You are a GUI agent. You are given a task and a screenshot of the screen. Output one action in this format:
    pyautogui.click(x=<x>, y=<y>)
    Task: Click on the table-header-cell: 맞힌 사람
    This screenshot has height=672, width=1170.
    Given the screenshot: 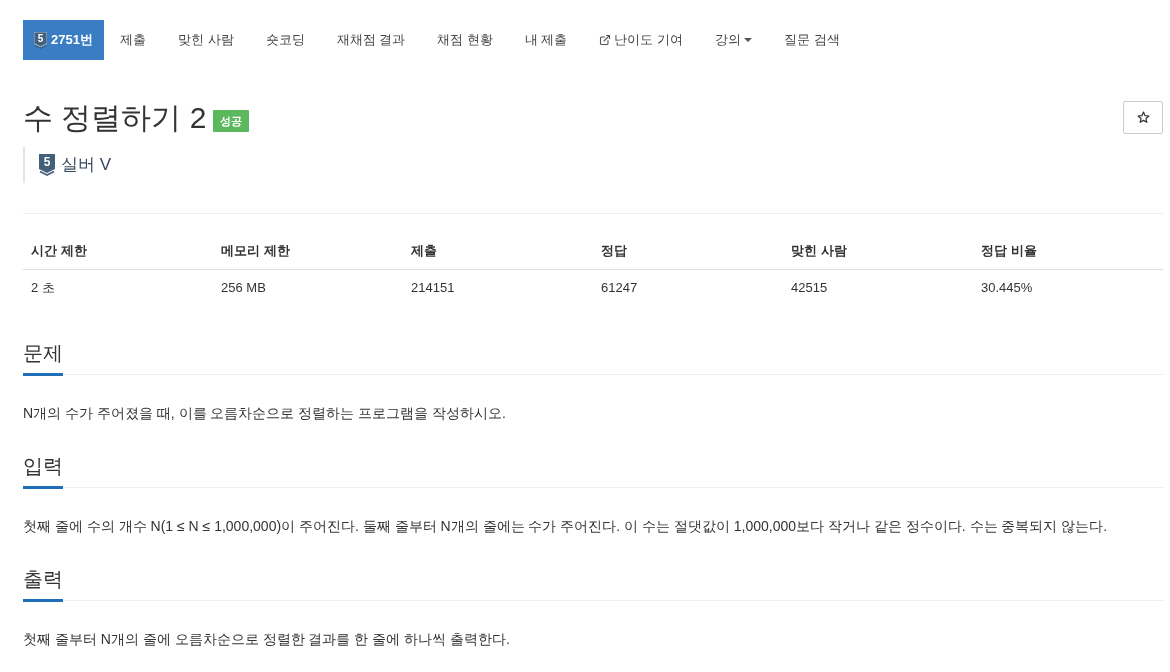 What is the action you would take?
    pyautogui.click(x=878, y=250)
    